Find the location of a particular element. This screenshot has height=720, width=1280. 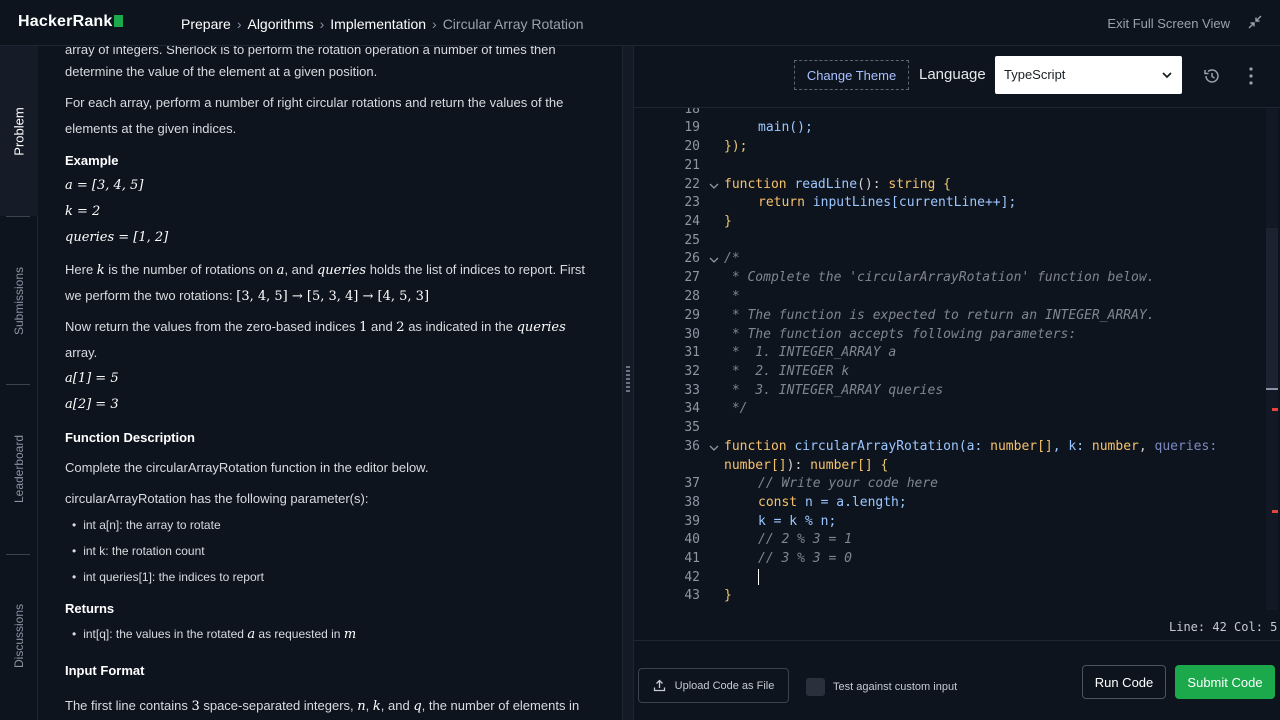

math-k: k is located at coordinates (376, 706).